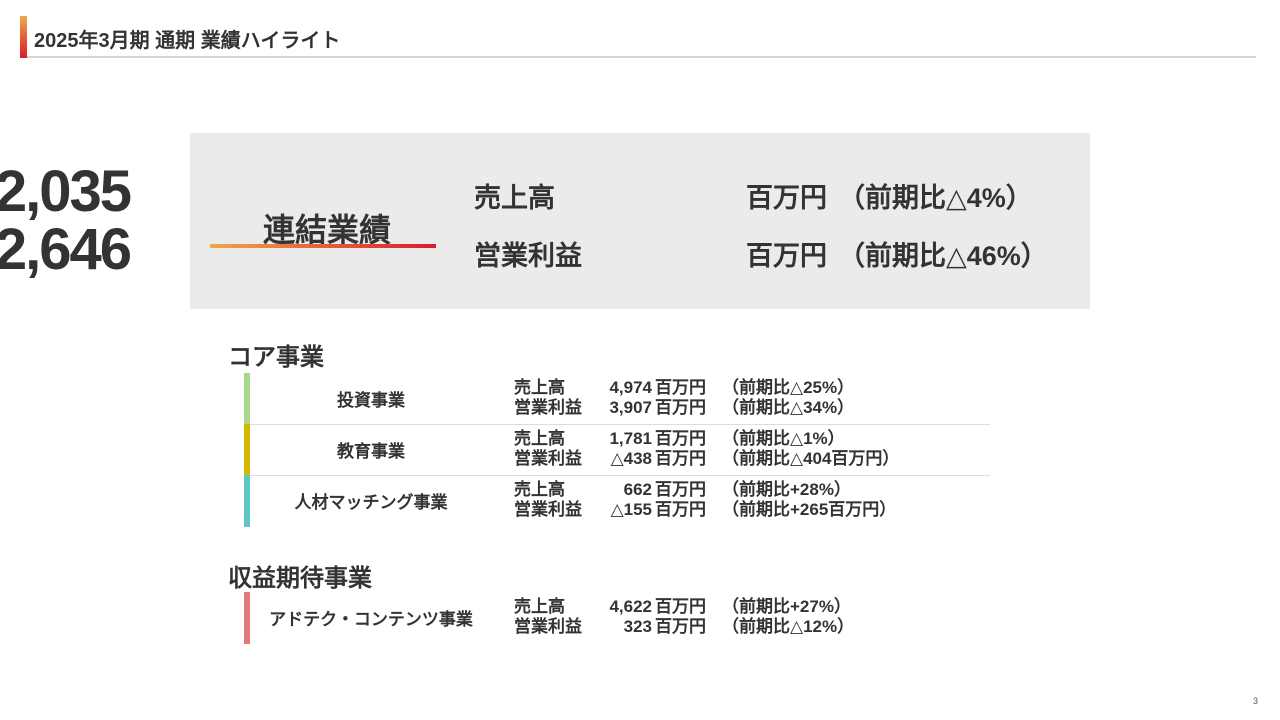 This screenshot has height=720, width=1280. What do you see at coordinates (630, 387) in the screenshot?
I see `metric-value: 4,974` at bounding box center [630, 387].